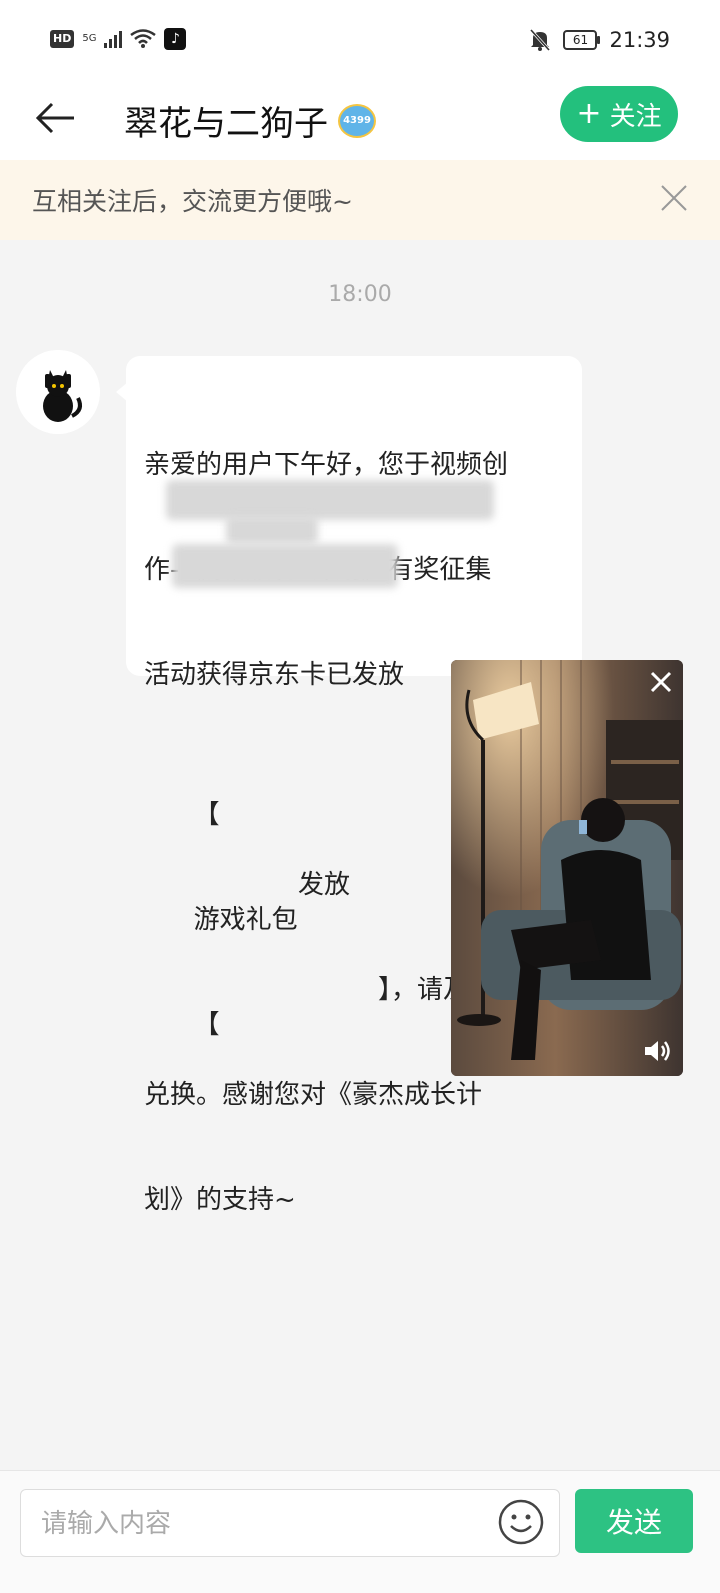  What do you see at coordinates (143, 38) in the screenshot?
I see `wifi-icon` at bounding box center [143, 38].